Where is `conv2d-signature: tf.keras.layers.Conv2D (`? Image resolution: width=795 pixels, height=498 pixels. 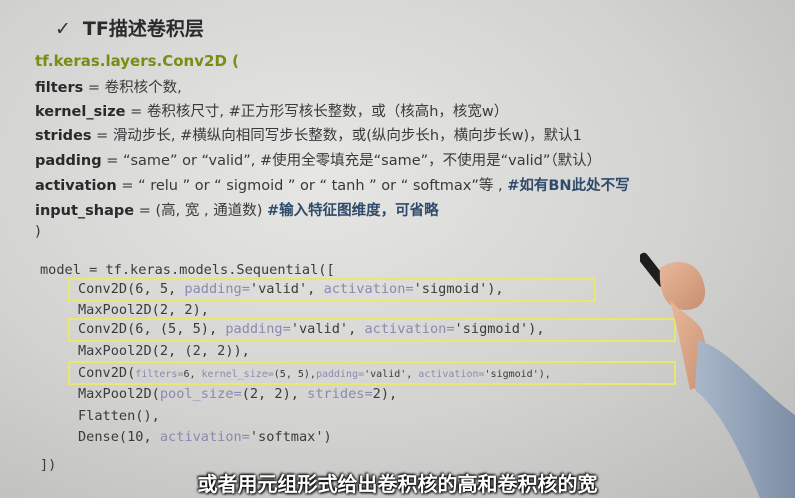
conv2d-signature: tf.keras.layers.Conv2D ( is located at coordinates (137, 61).